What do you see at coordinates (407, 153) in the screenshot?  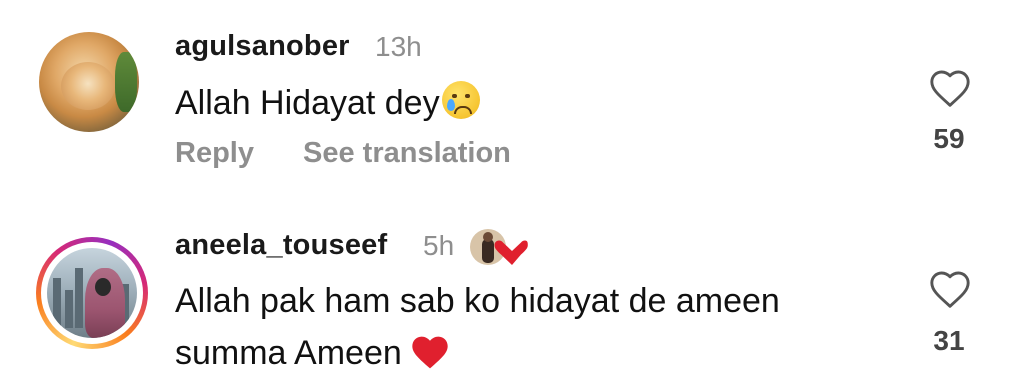 I see `see-translation-button: See translation` at bounding box center [407, 153].